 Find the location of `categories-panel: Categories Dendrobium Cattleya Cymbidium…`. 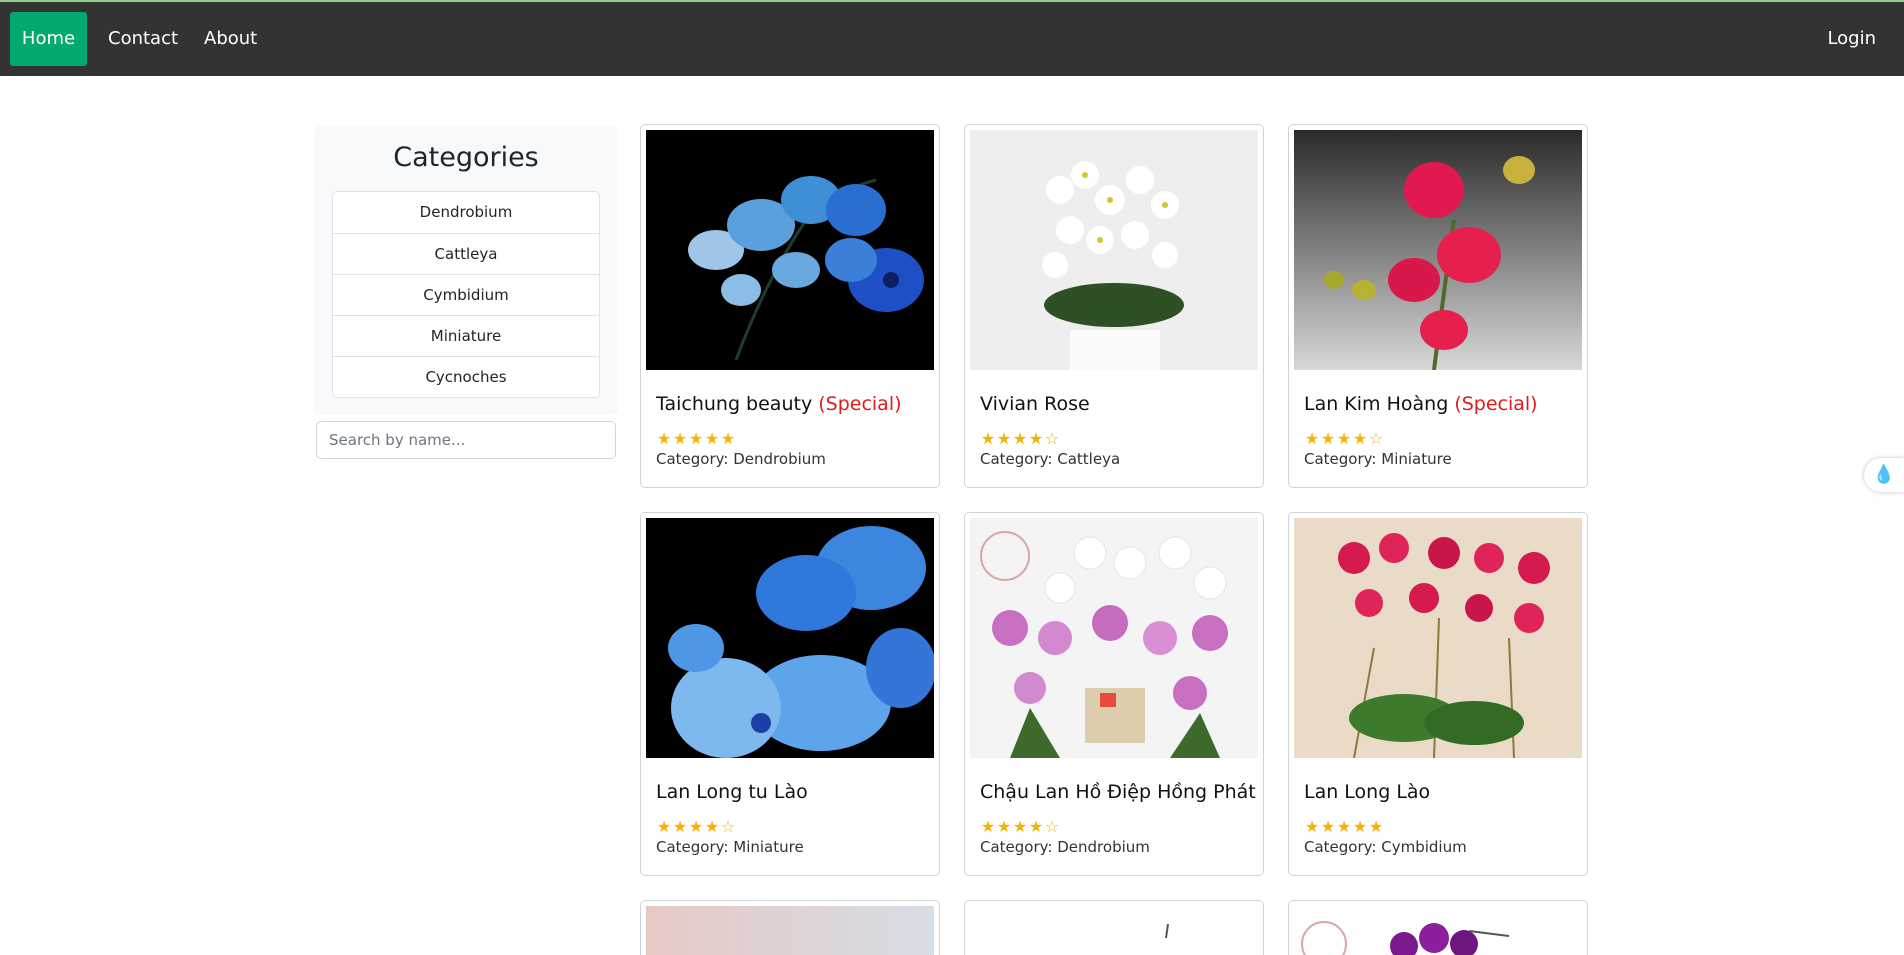

categories-panel: Categories Dendrobium Cattleya Cymbidium… is located at coordinates (466, 270).